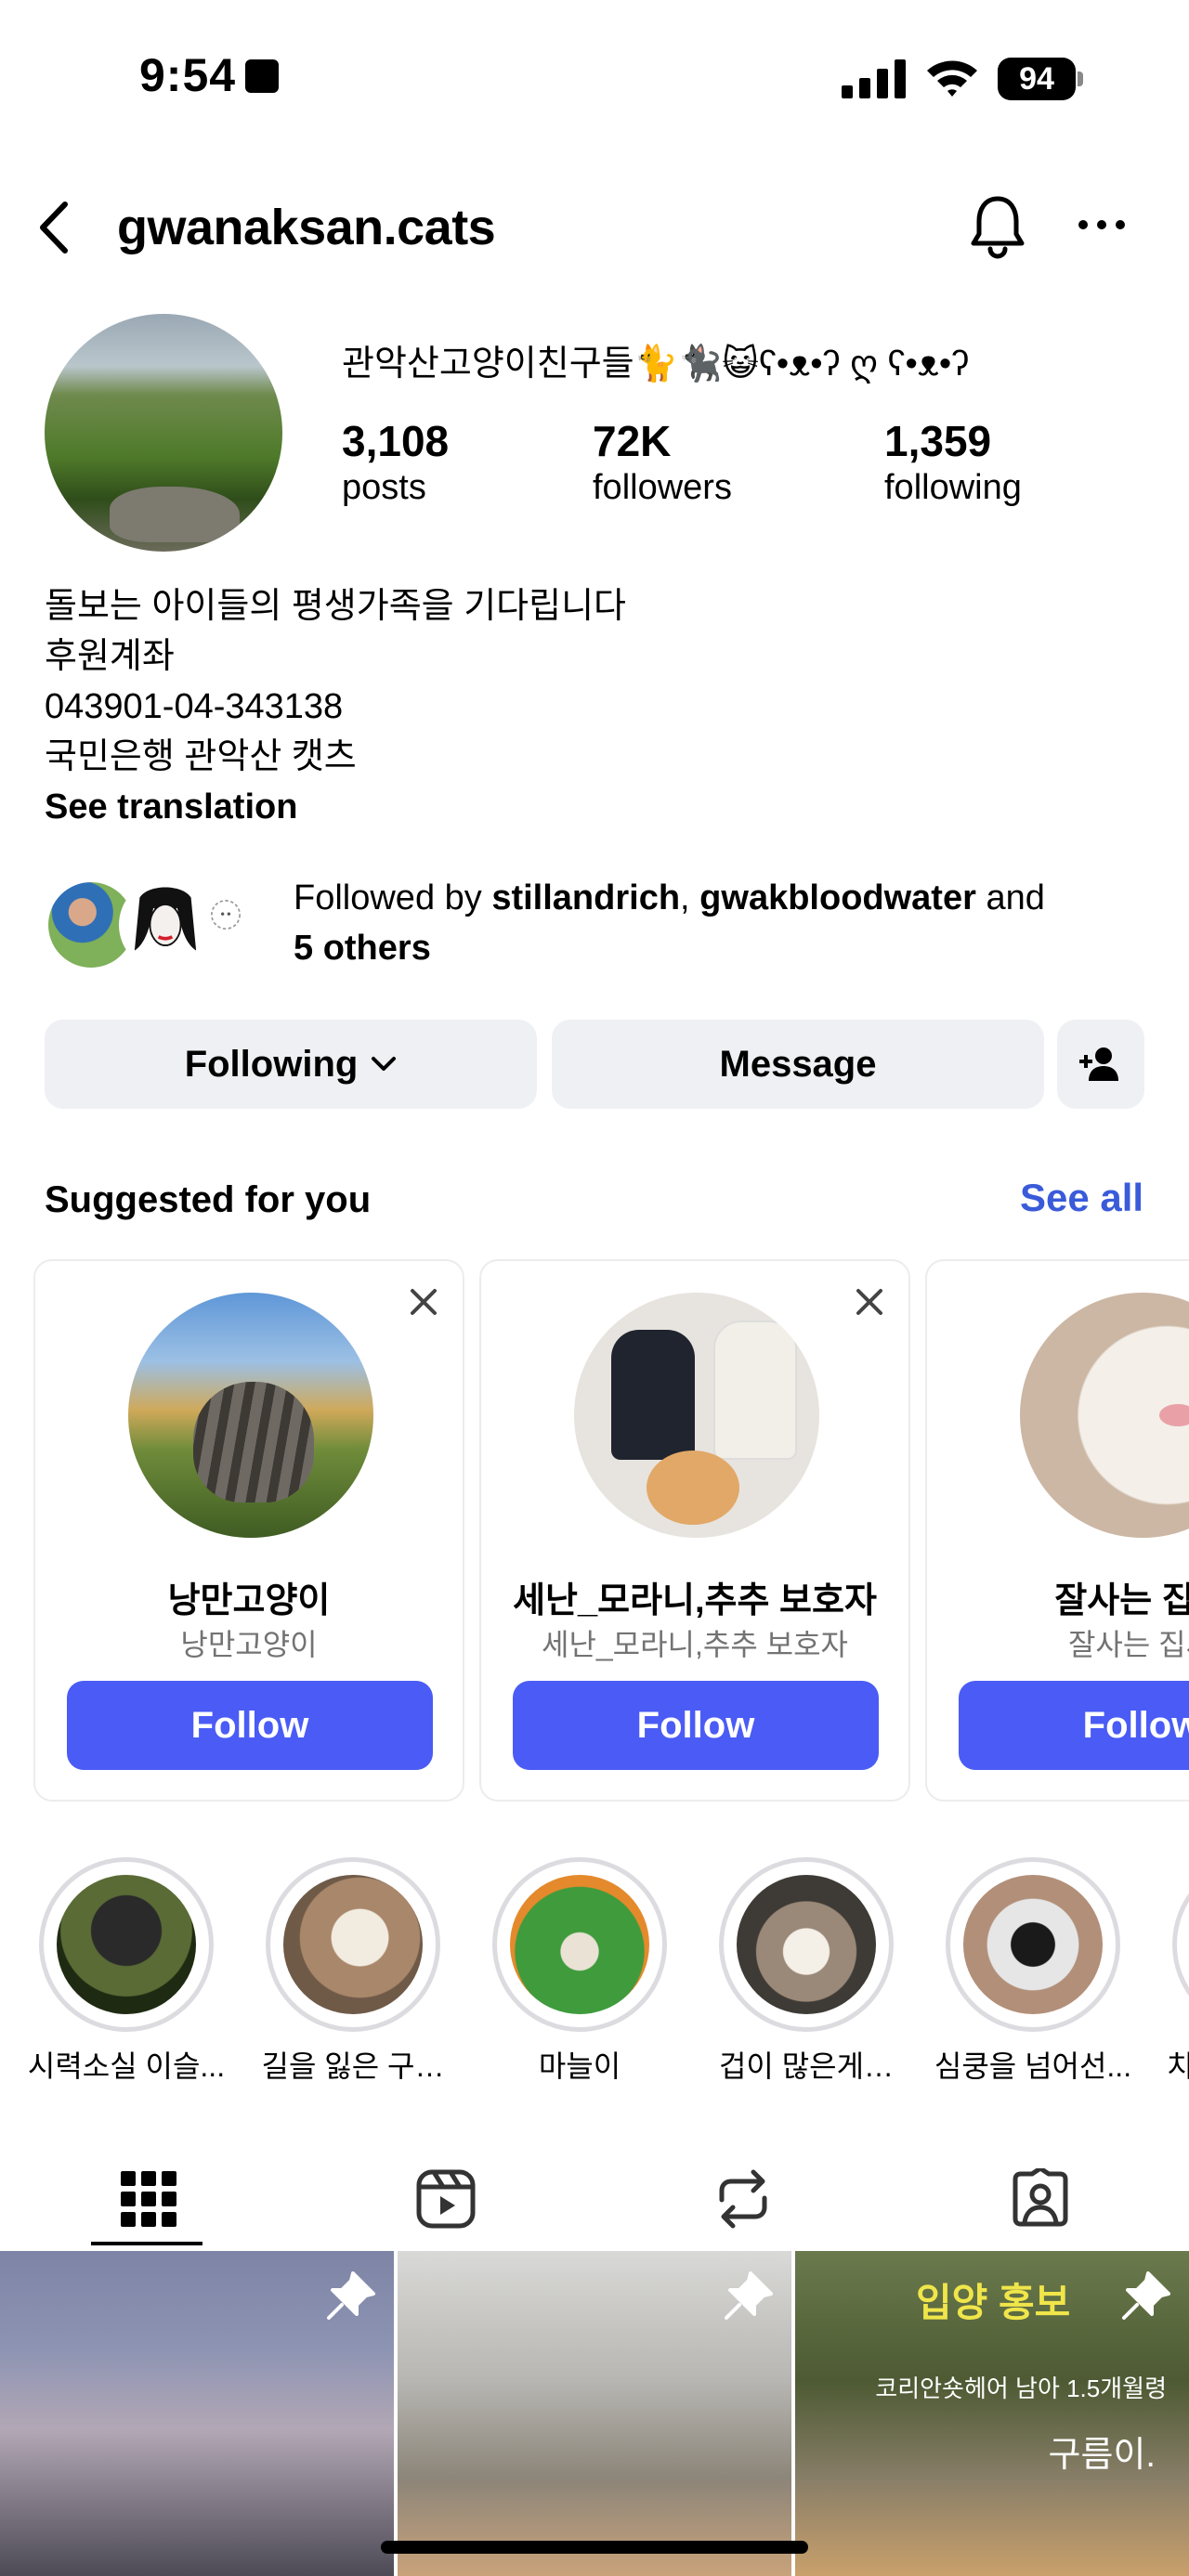 Image resolution: width=1189 pixels, height=2576 pixels. I want to click on post-thumbnail: 입양 홍보 코리안숏헤어 남아 1.5개월령 구름이., so click(992, 2413).